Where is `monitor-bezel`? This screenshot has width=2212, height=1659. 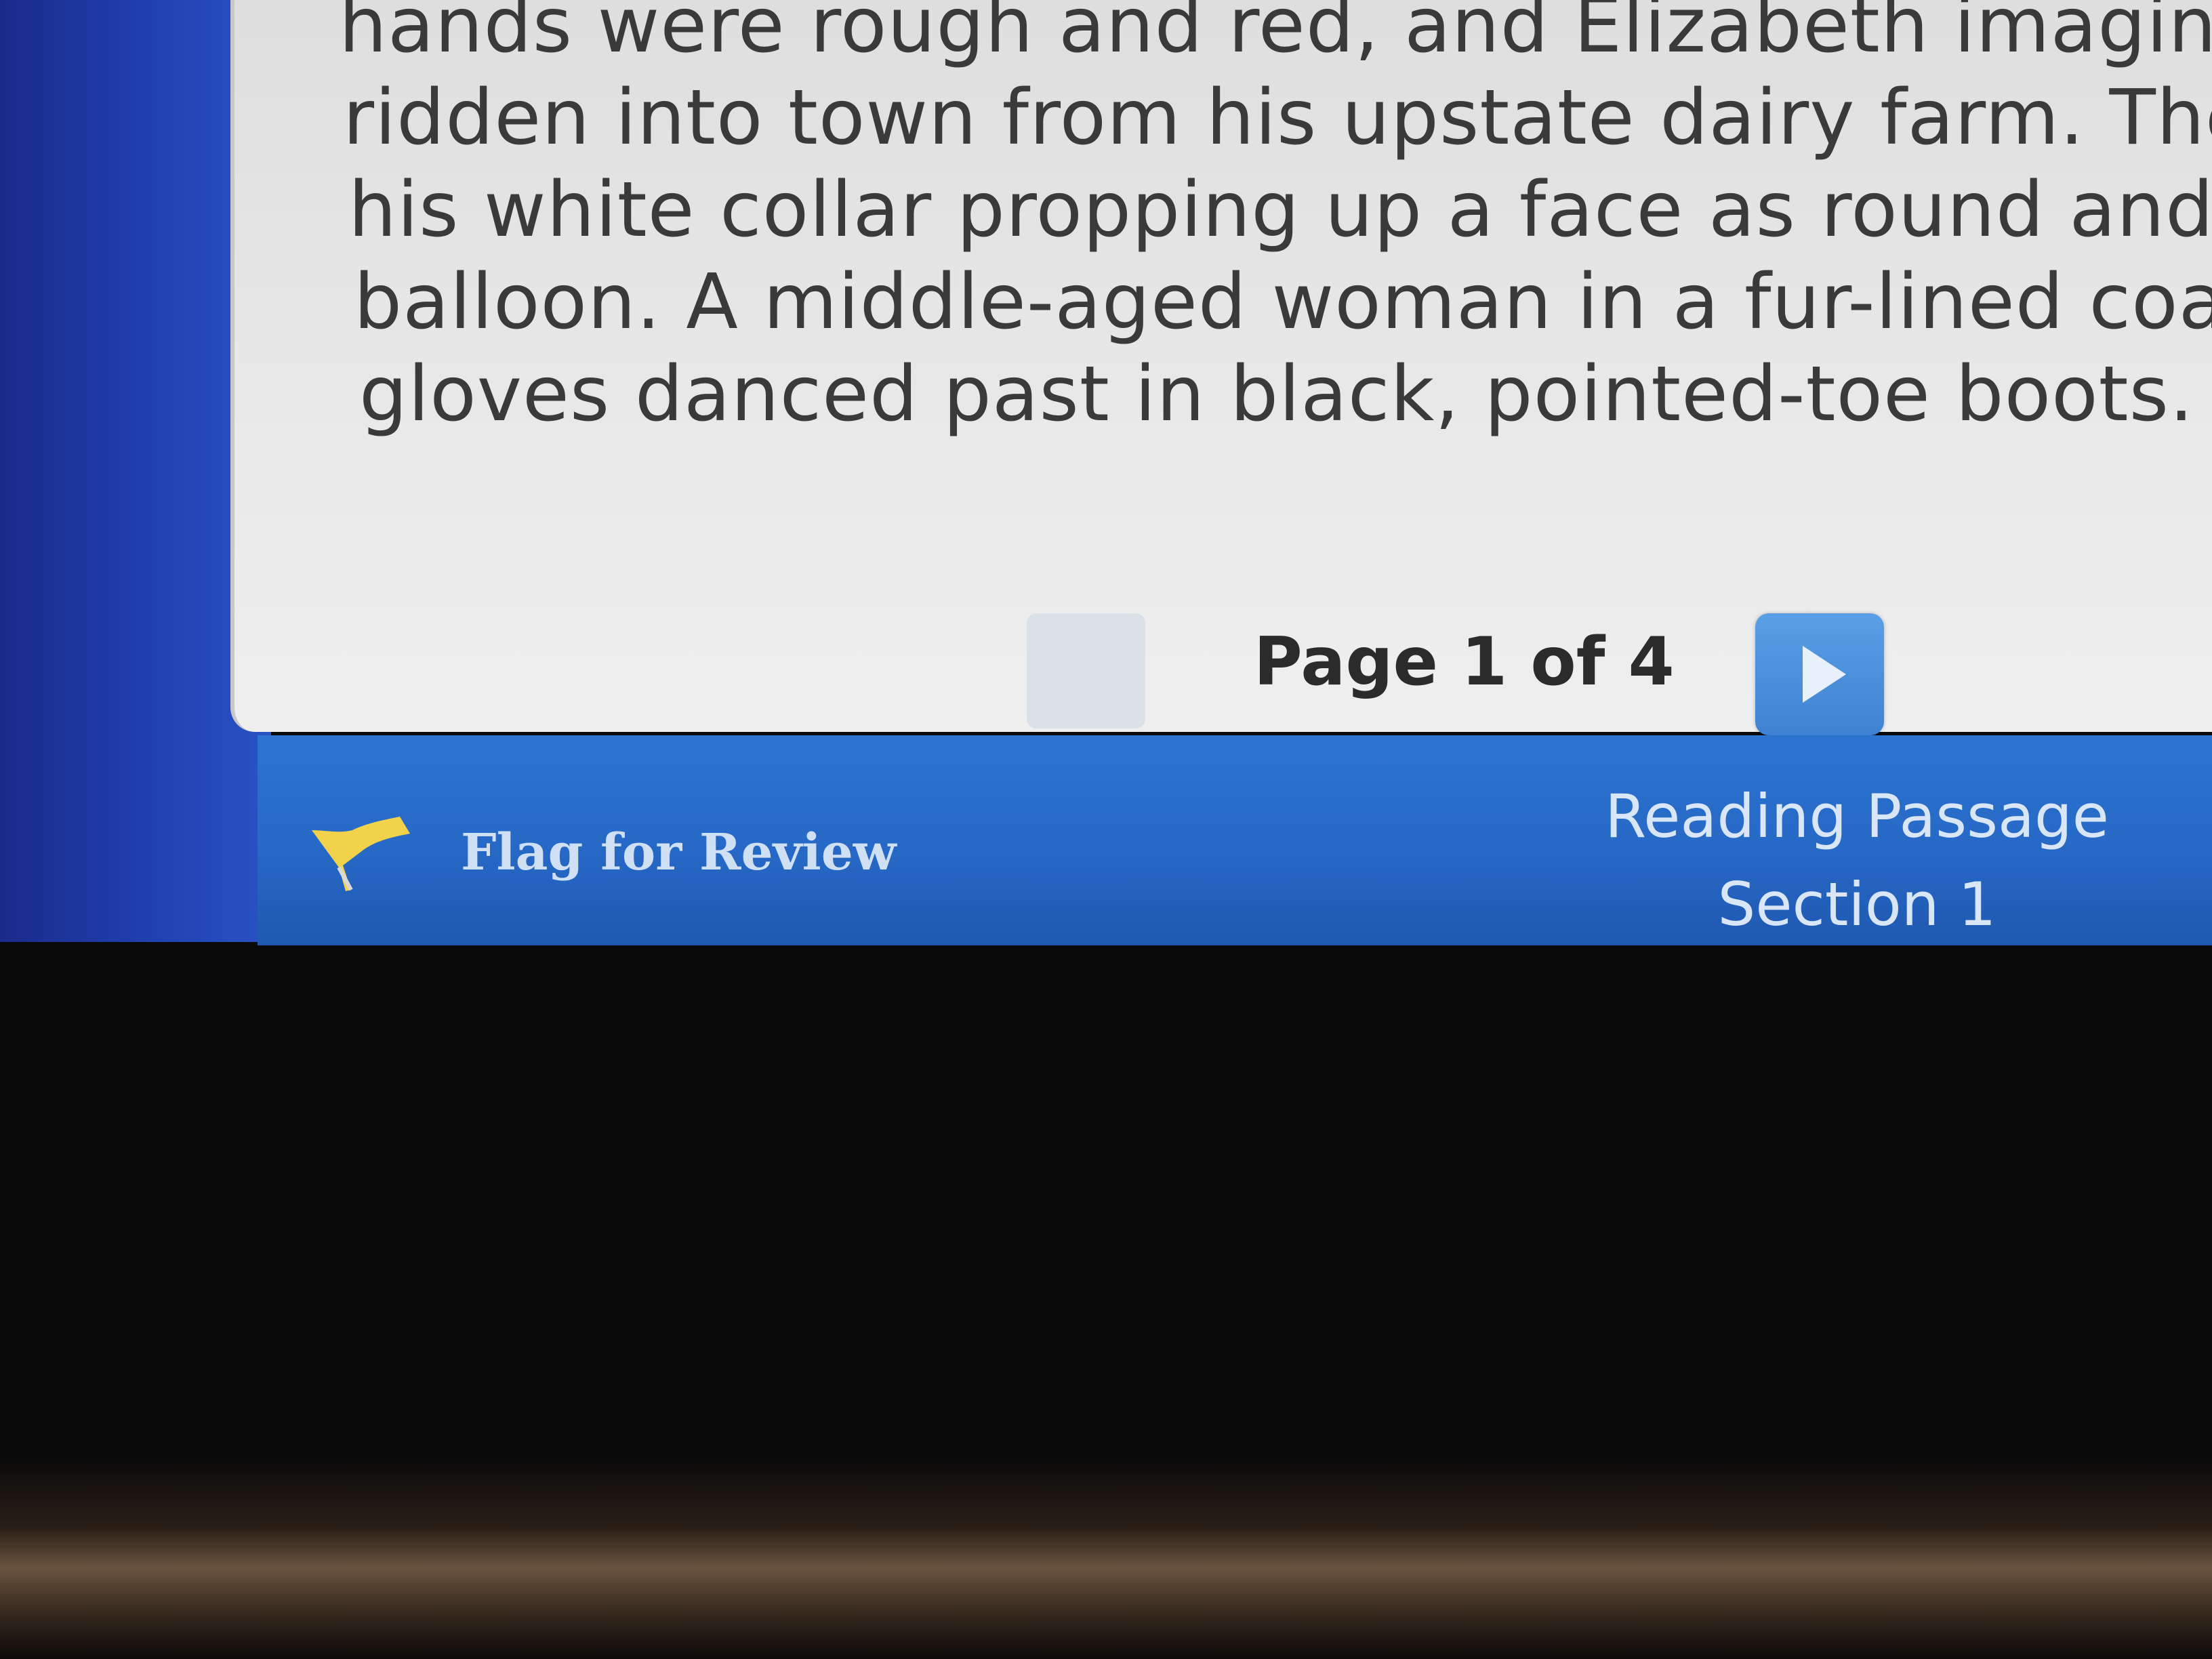 monitor-bezel is located at coordinates (1106, 1558).